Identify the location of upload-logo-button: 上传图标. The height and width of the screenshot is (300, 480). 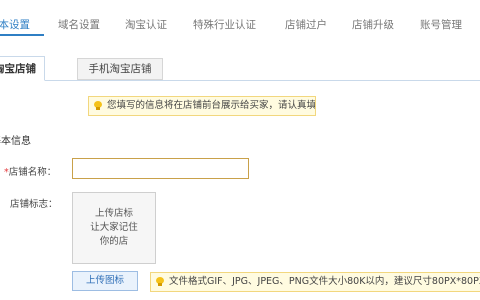
(105, 281).